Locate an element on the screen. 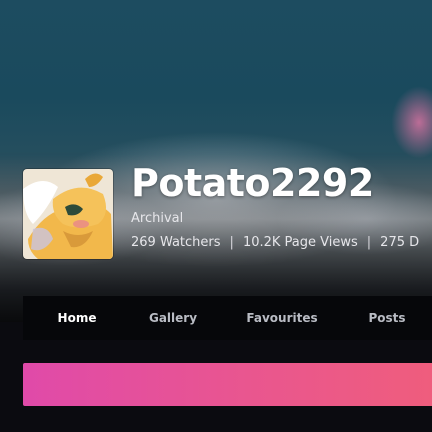 The height and width of the screenshot is (432, 432). deviations-count: 275 D is located at coordinates (399, 242).